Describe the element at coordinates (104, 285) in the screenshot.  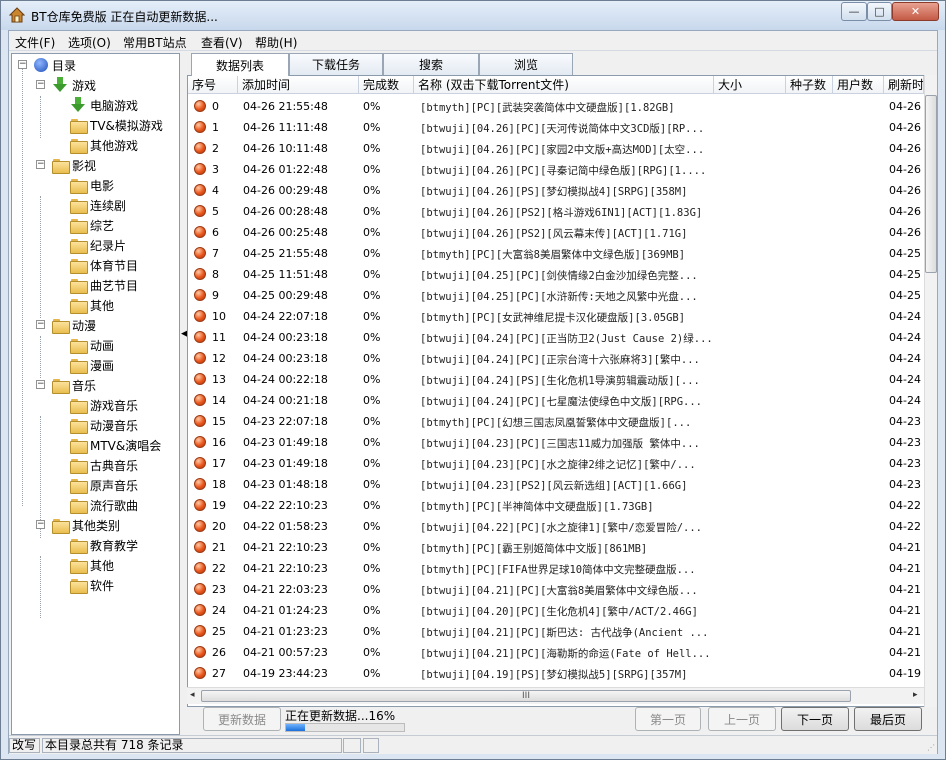
I see `tree-item-opera: 曲艺节目` at that location.